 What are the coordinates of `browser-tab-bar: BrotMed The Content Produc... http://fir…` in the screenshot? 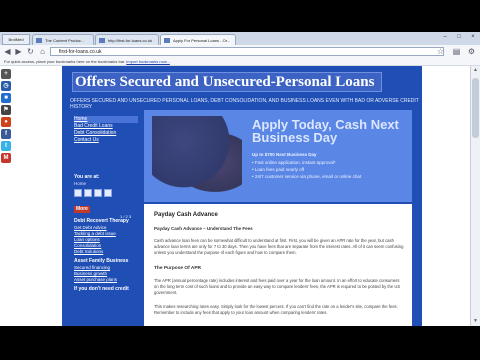 It's located at (240, 38).